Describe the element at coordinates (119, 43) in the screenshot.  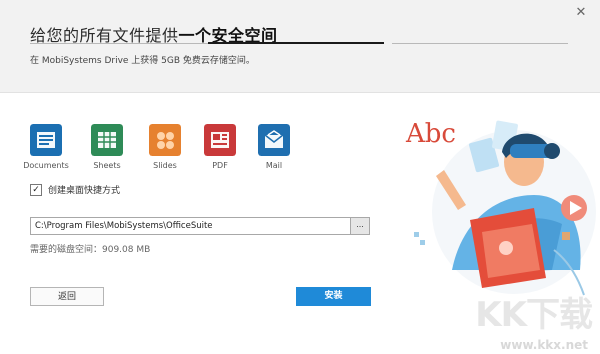
I see `title-divider-left` at that location.